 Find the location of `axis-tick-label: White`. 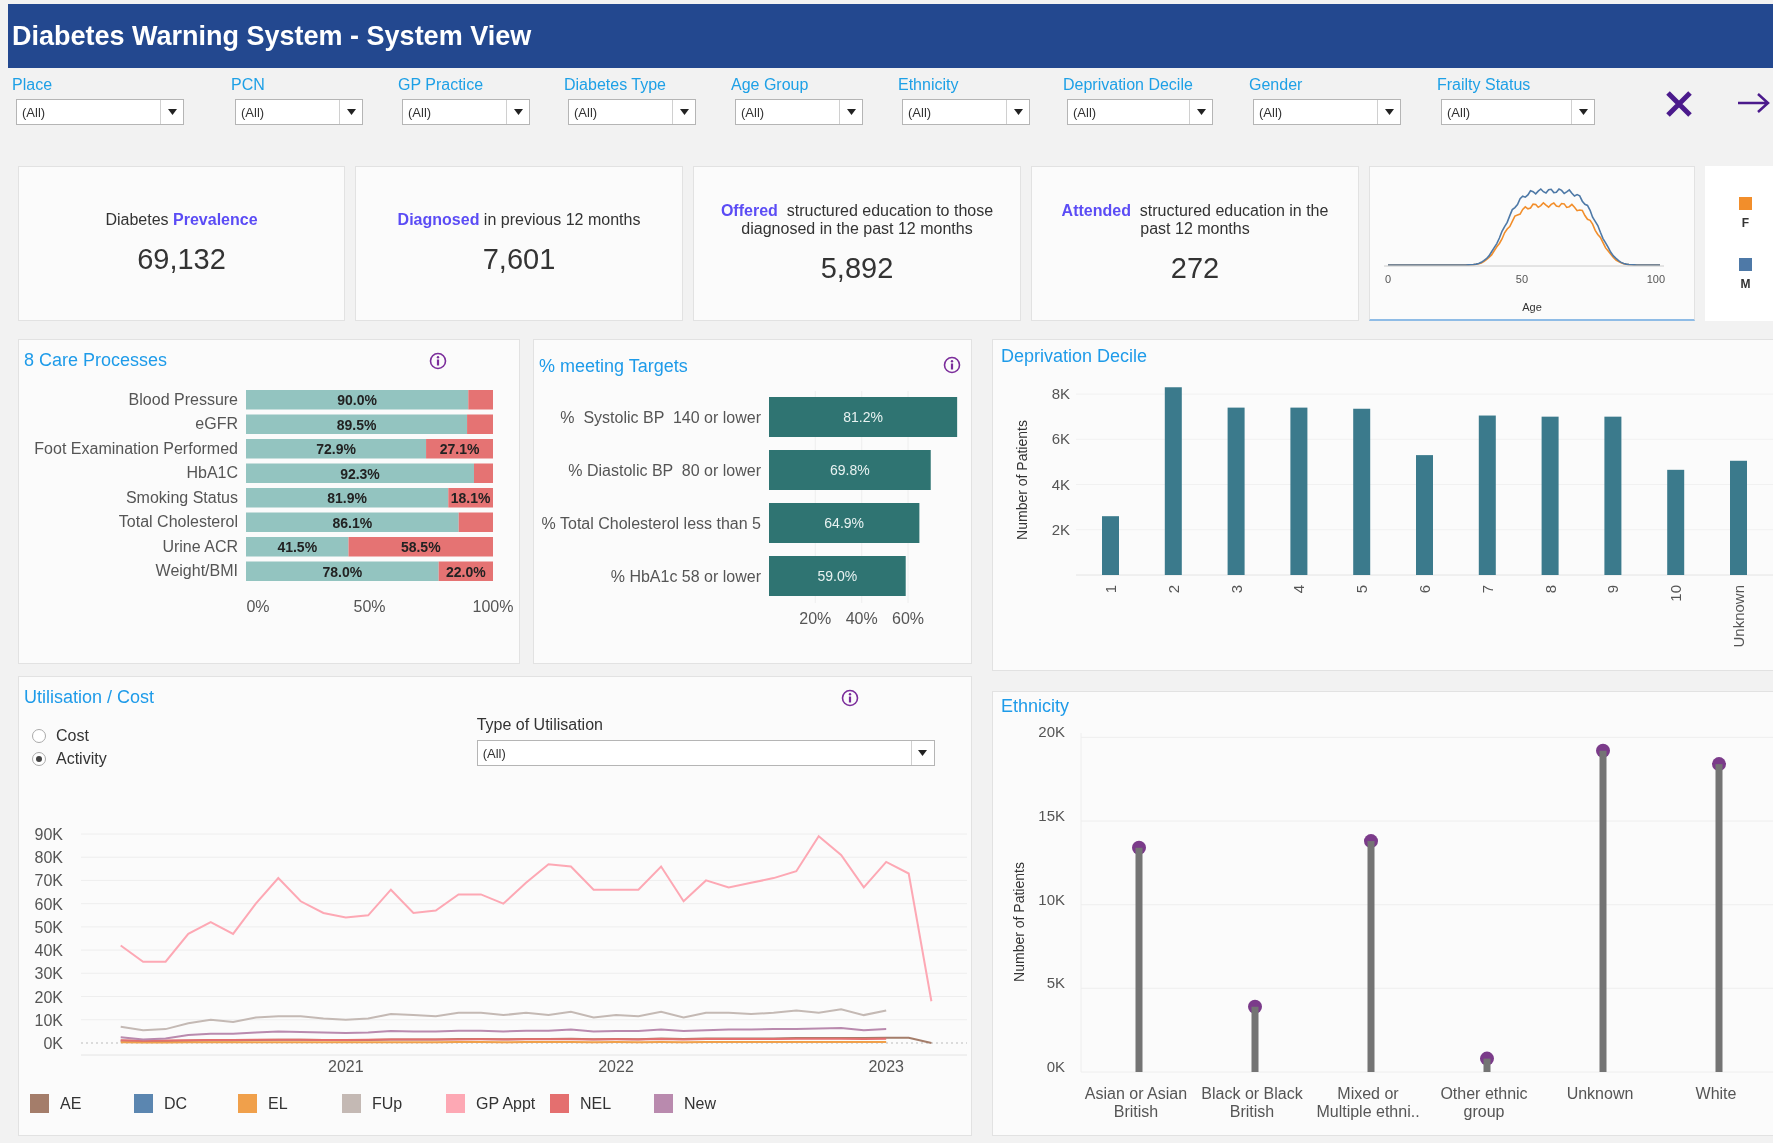

axis-tick-label: White is located at coordinates (1716, 1094).